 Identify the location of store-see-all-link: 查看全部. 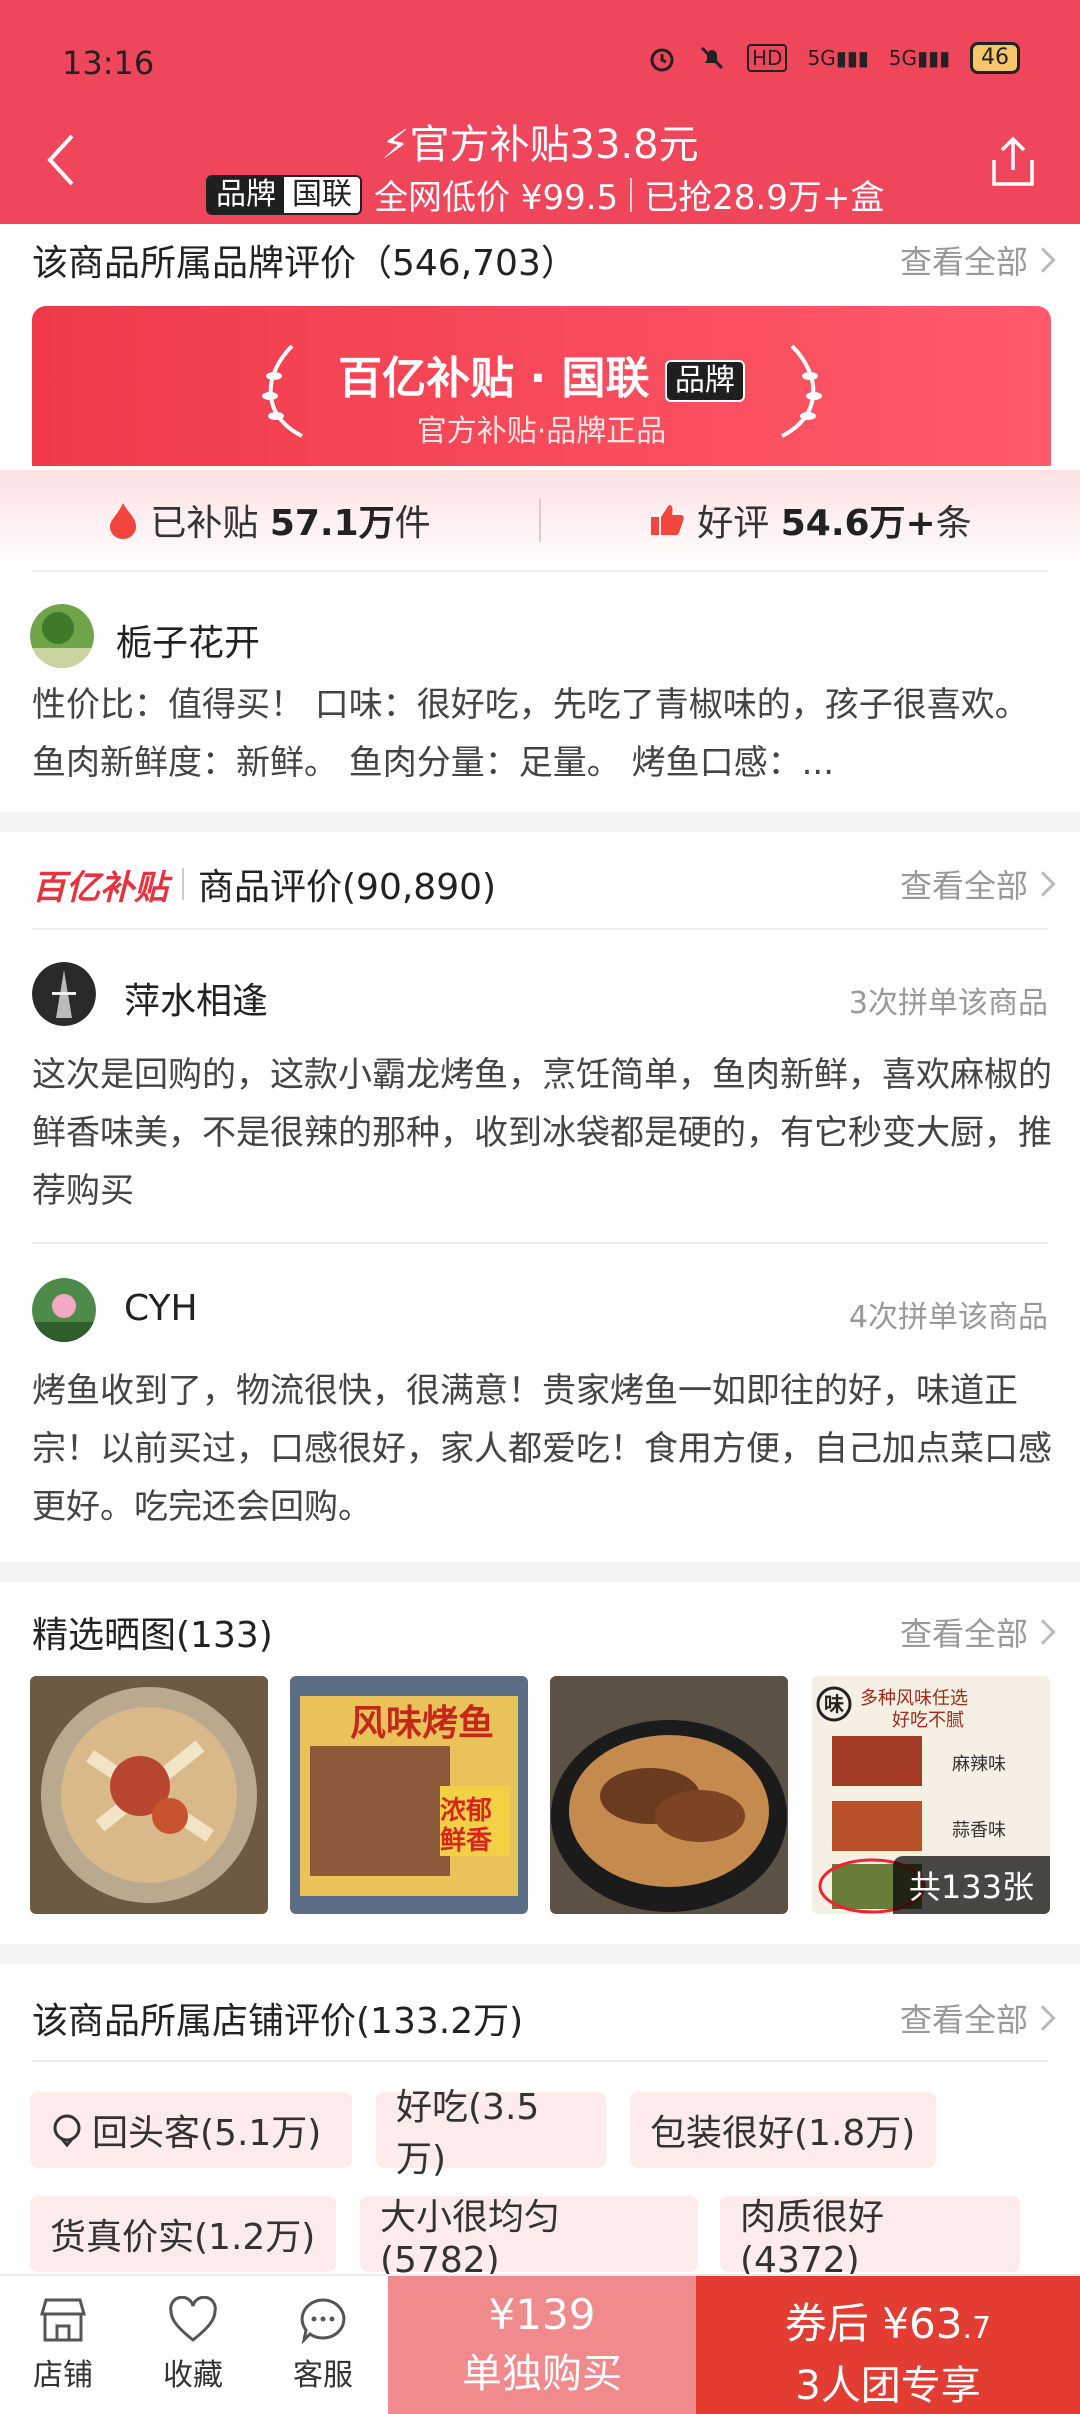
(978, 2018).